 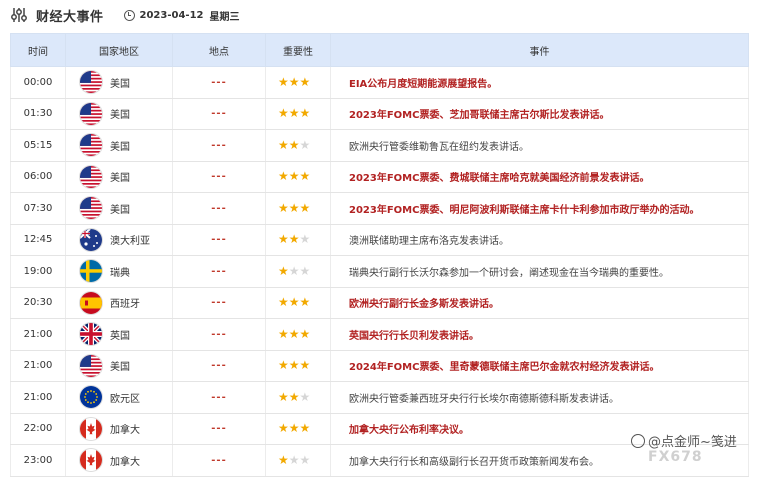 I want to click on country-name: 欧元区, so click(x=125, y=399).